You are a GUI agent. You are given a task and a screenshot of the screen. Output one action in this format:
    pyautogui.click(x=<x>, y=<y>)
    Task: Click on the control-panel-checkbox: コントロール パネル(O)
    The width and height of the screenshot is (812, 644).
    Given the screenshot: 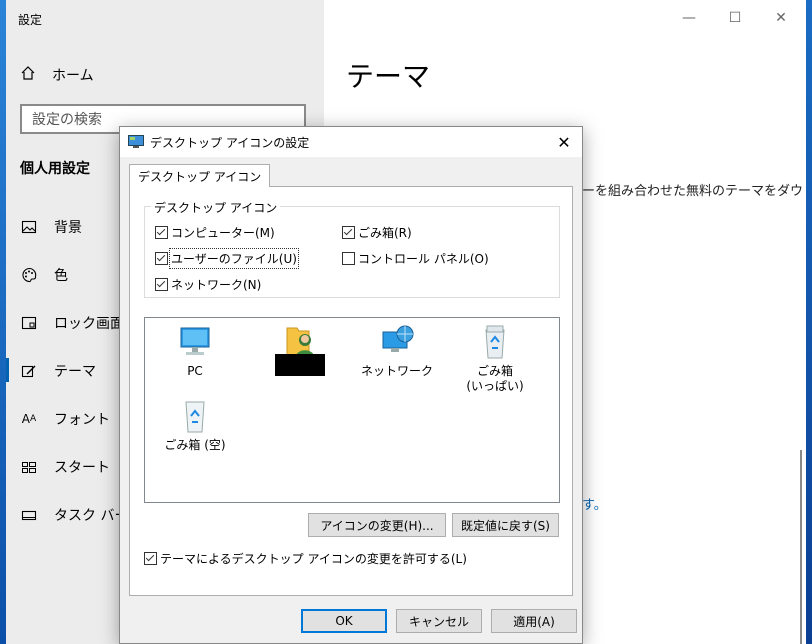 What is the action you would take?
    pyautogui.click(x=415, y=258)
    